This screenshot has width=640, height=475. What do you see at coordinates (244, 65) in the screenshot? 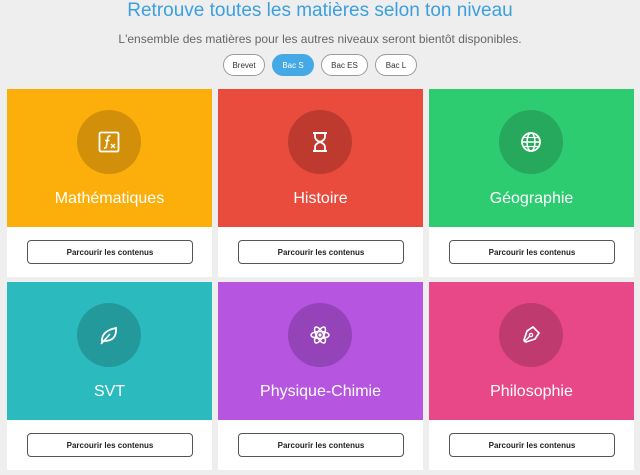
I see `level-brevet-button: Brevet` at bounding box center [244, 65].